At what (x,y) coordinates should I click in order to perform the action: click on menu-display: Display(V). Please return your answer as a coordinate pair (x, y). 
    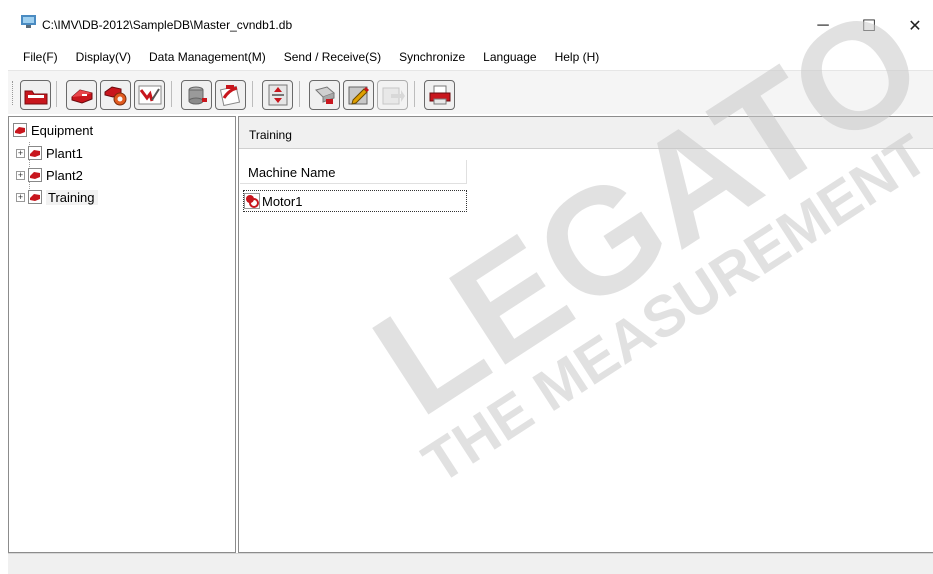
    Looking at the image, I should click on (103, 57).